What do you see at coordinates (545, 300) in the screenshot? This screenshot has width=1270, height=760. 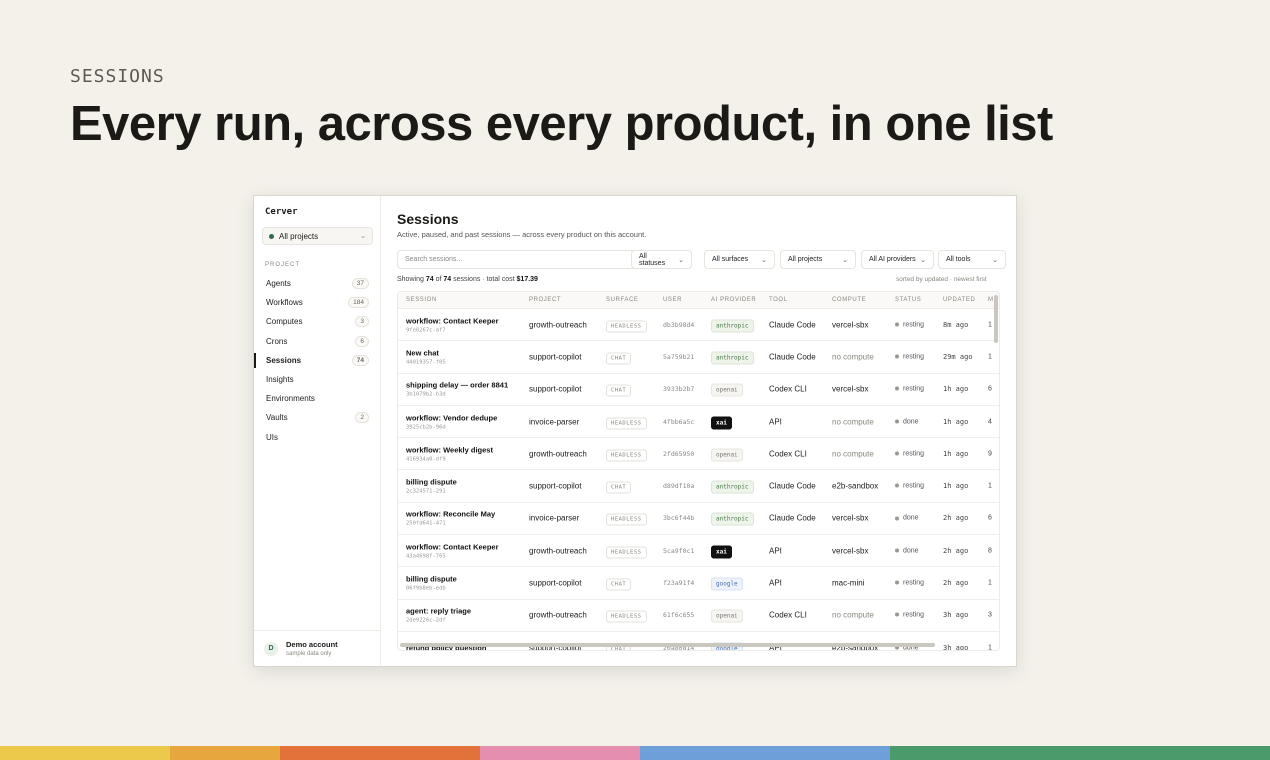 I see `column-header-project: PROJECT` at bounding box center [545, 300].